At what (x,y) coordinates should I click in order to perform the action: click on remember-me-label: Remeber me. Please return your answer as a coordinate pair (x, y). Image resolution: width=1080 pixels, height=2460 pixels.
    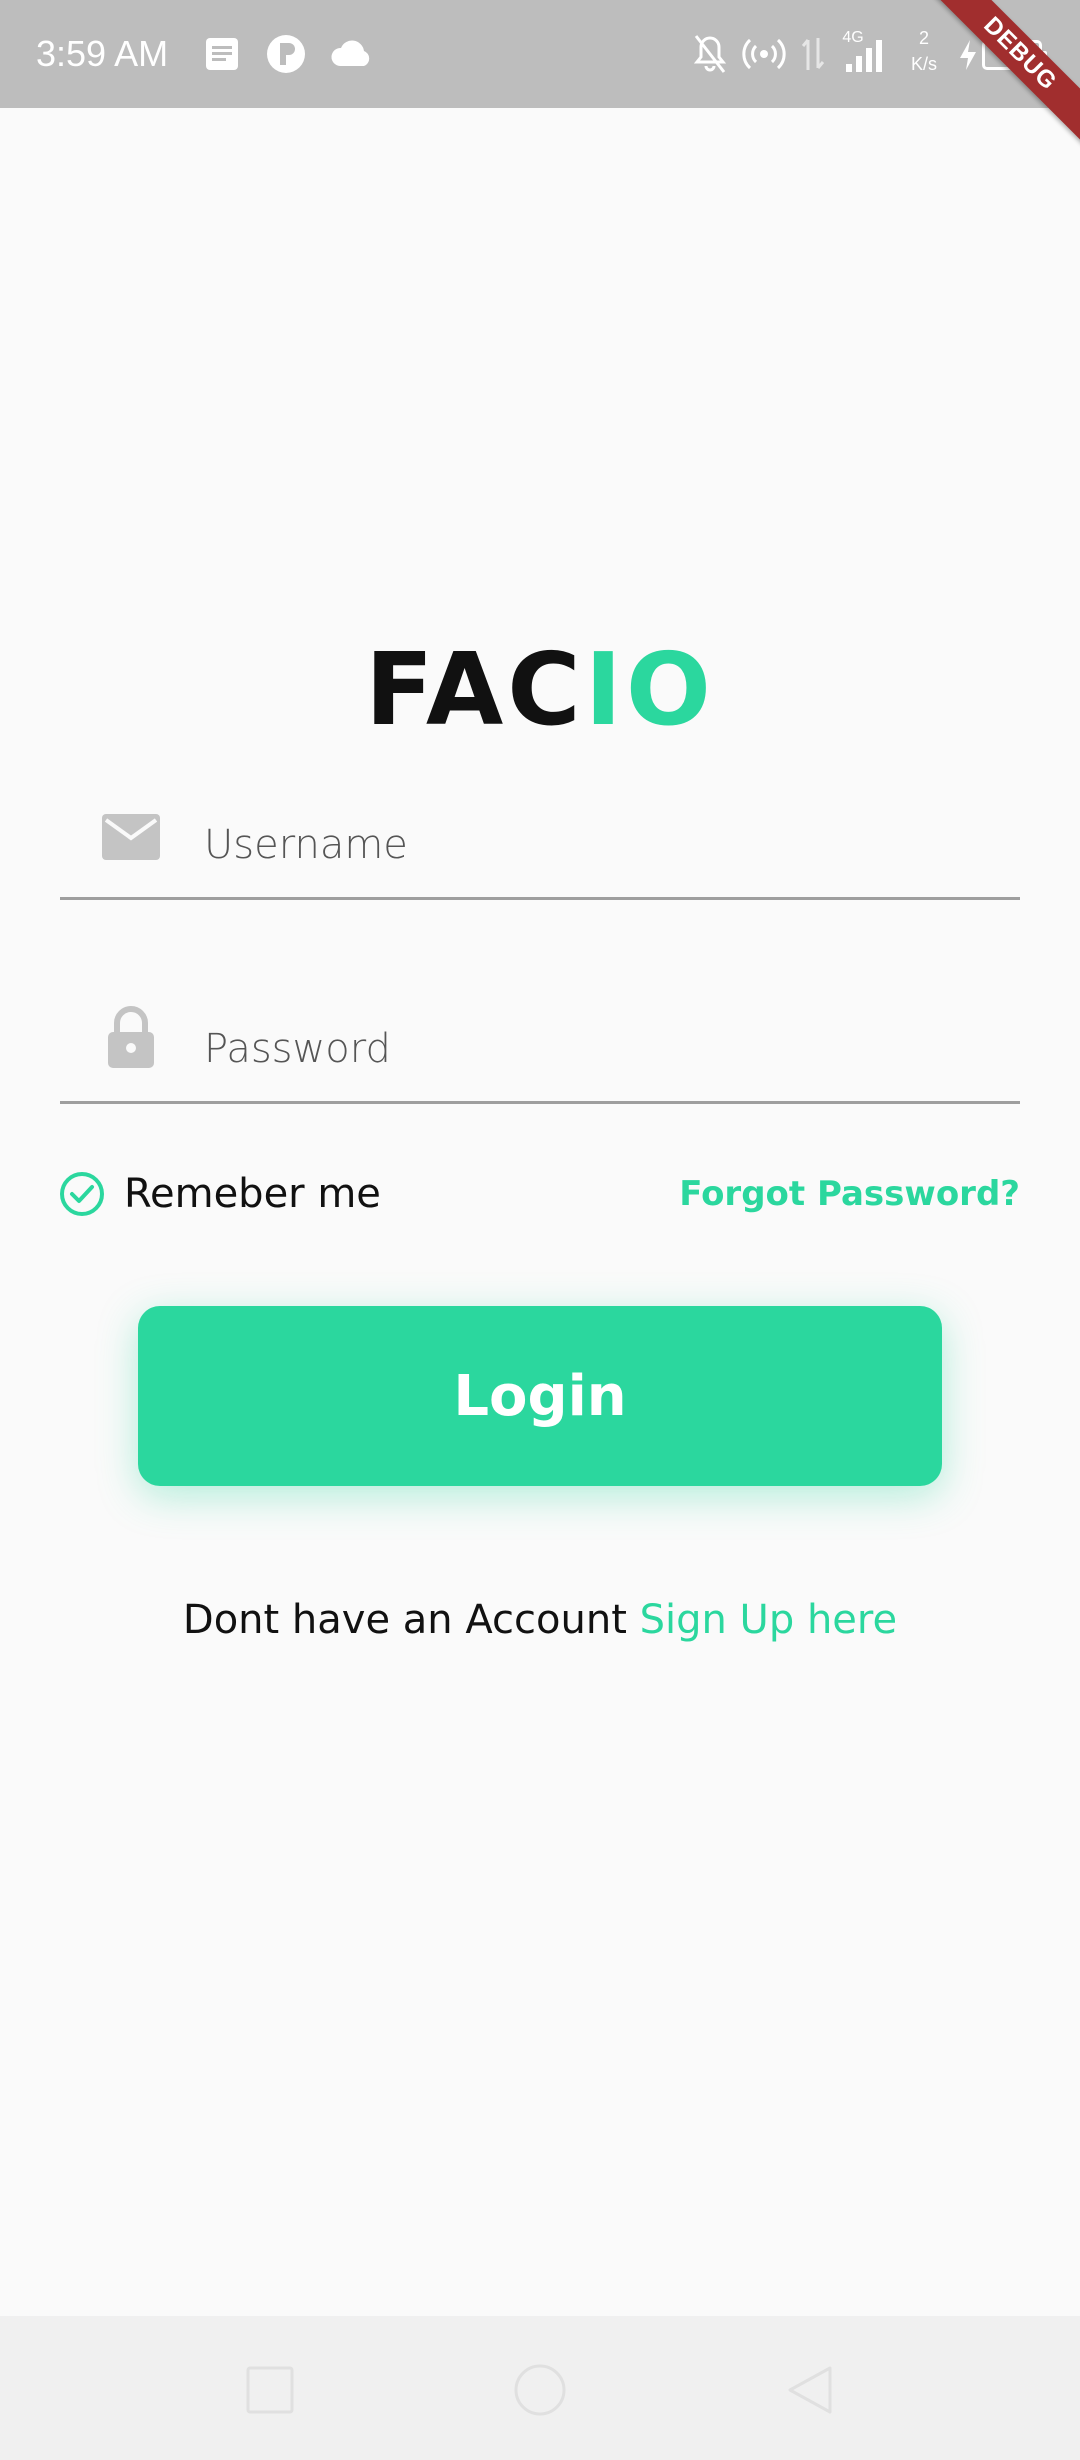
    Looking at the image, I should click on (252, 1194).